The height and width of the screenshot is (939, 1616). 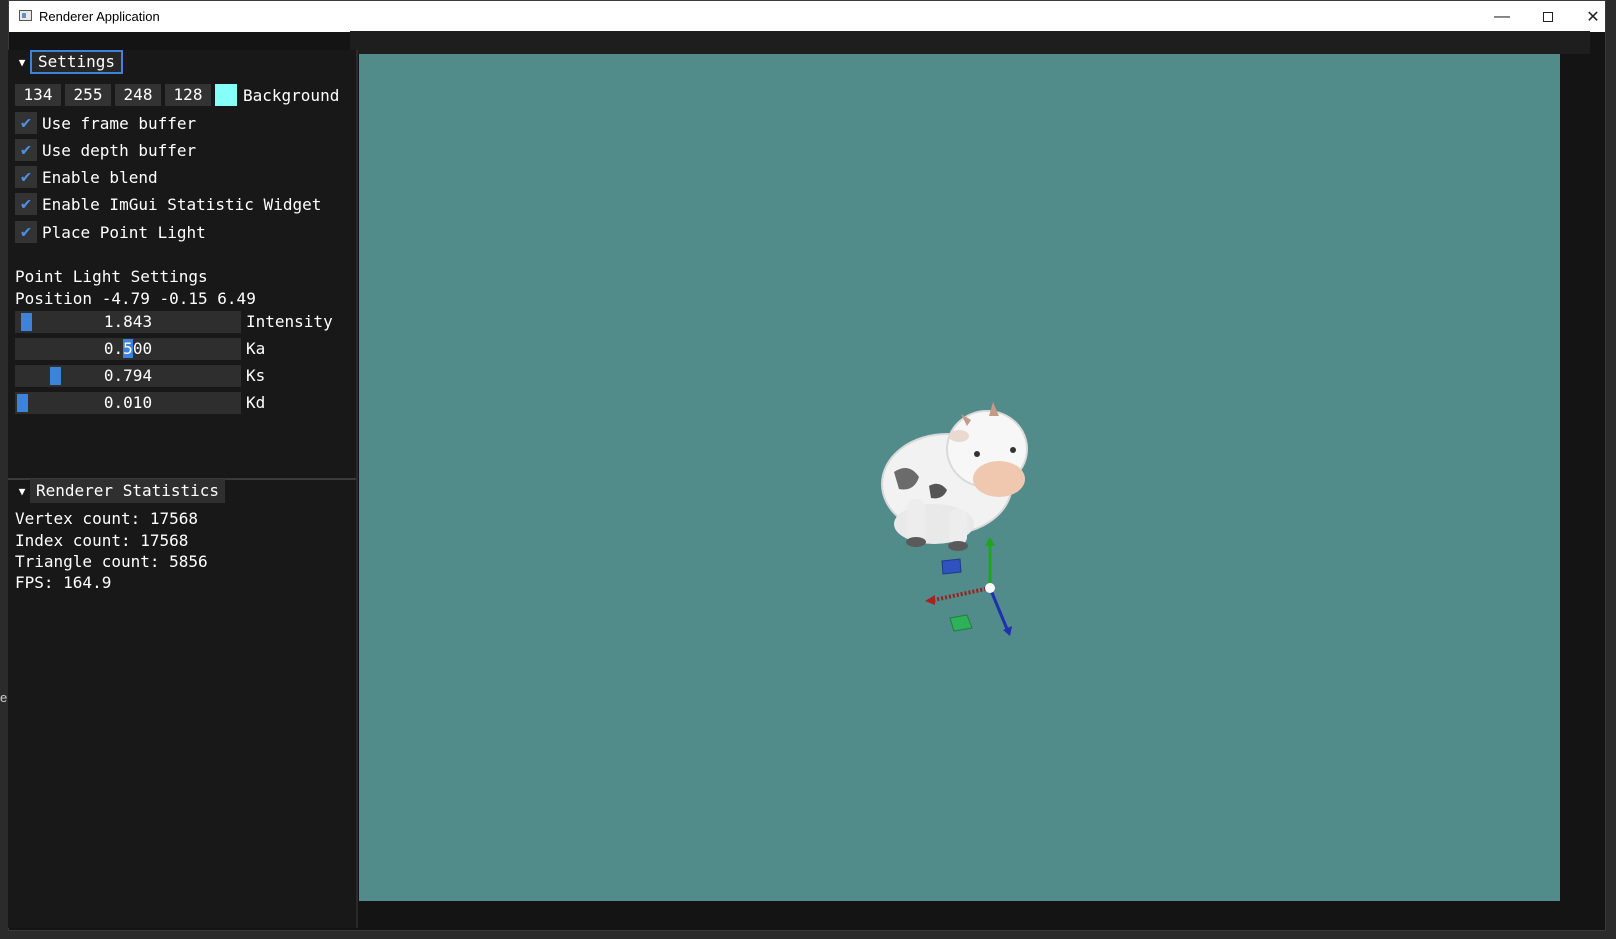 I want to click on text-selection: 5, so click(x=128, y=348).